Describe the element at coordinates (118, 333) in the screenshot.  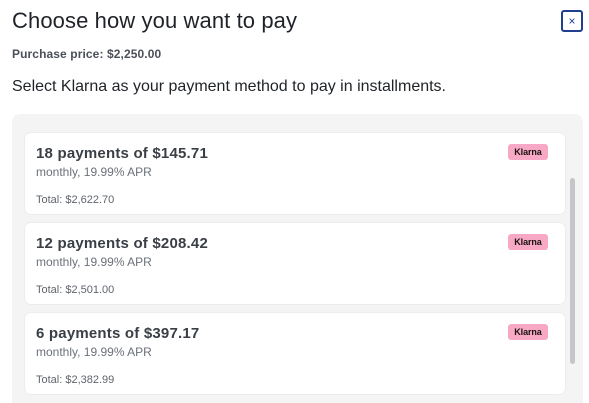
I see `option-heading: 6 payments of $397.17` at that location.